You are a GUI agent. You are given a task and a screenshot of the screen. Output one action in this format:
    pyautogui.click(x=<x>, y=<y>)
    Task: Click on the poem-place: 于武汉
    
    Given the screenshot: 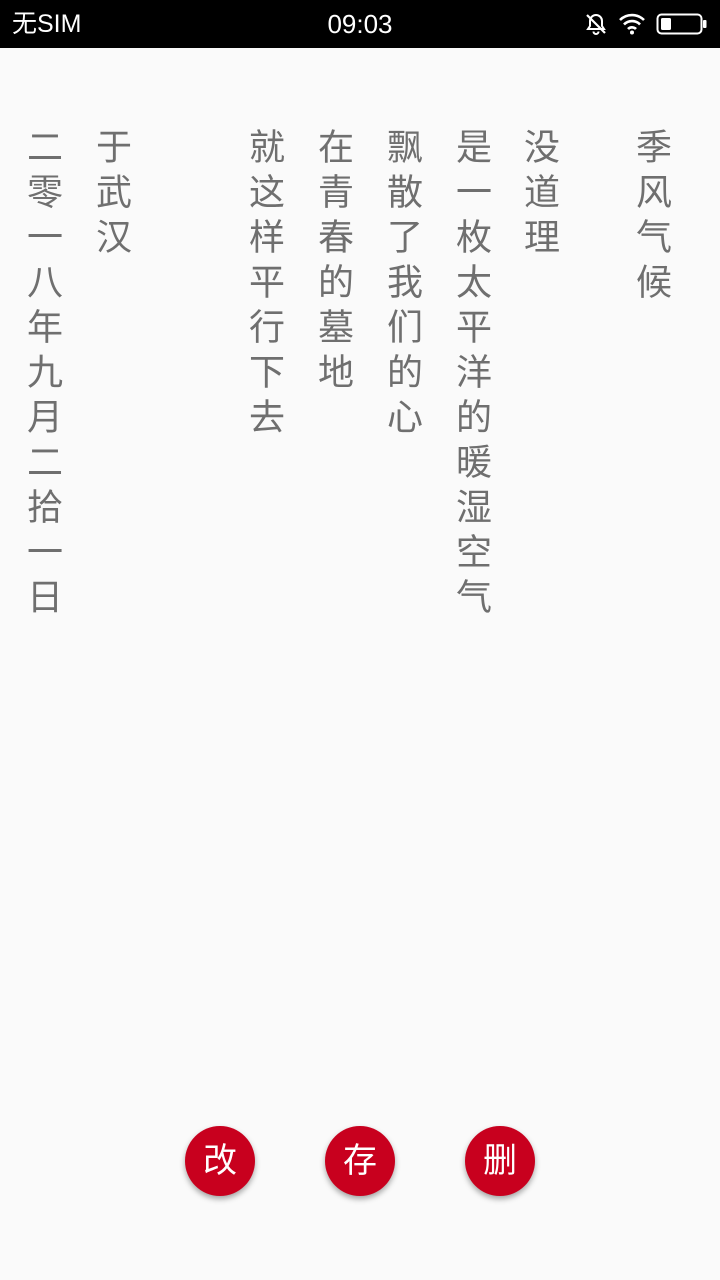 What is the action you would take?
    pyautogui.click(x=110, y=195)
    